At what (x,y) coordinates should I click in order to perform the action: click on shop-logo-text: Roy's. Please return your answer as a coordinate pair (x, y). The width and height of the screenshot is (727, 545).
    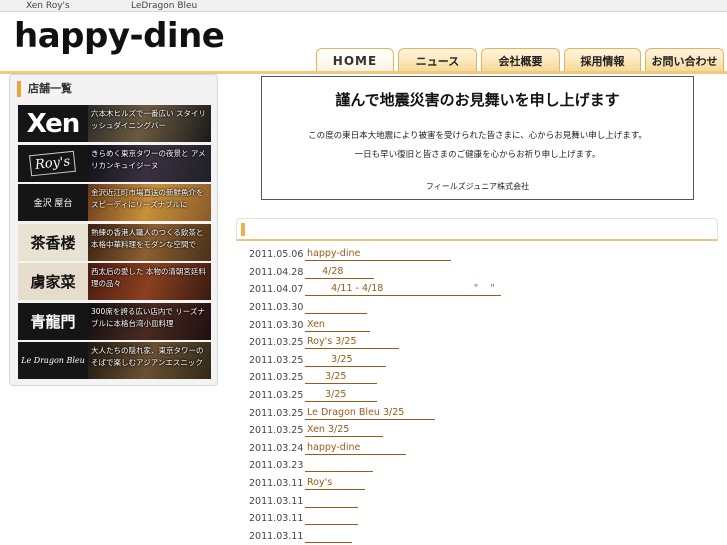
    Looking at the image, I should click on (53, 163).